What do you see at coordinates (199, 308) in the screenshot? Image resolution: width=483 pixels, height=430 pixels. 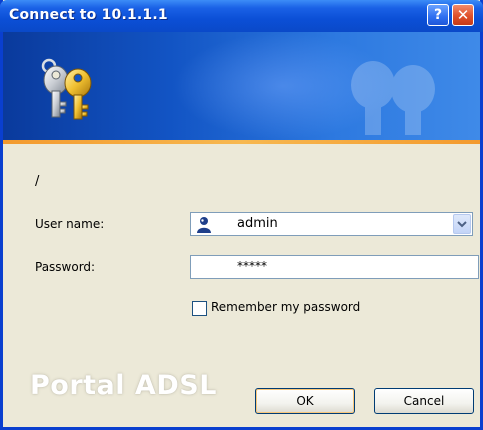 I see `remember-password-checkbox` at bounding box center [199, 308].